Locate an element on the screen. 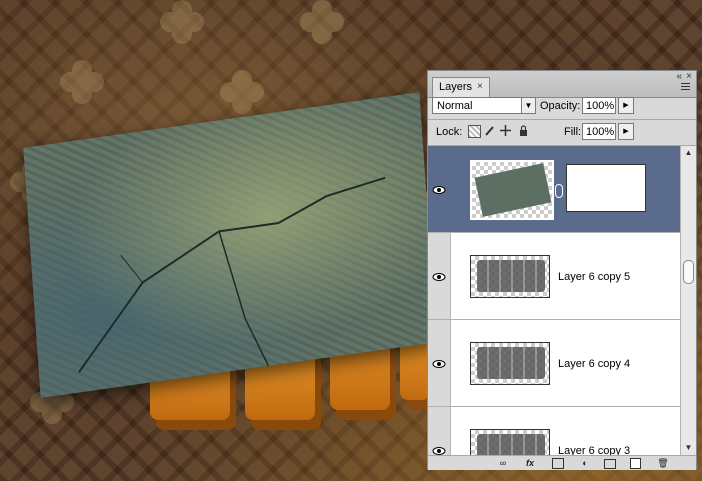  layer-name: Layer 6 copy 5 is located at coordinates (594, 277).